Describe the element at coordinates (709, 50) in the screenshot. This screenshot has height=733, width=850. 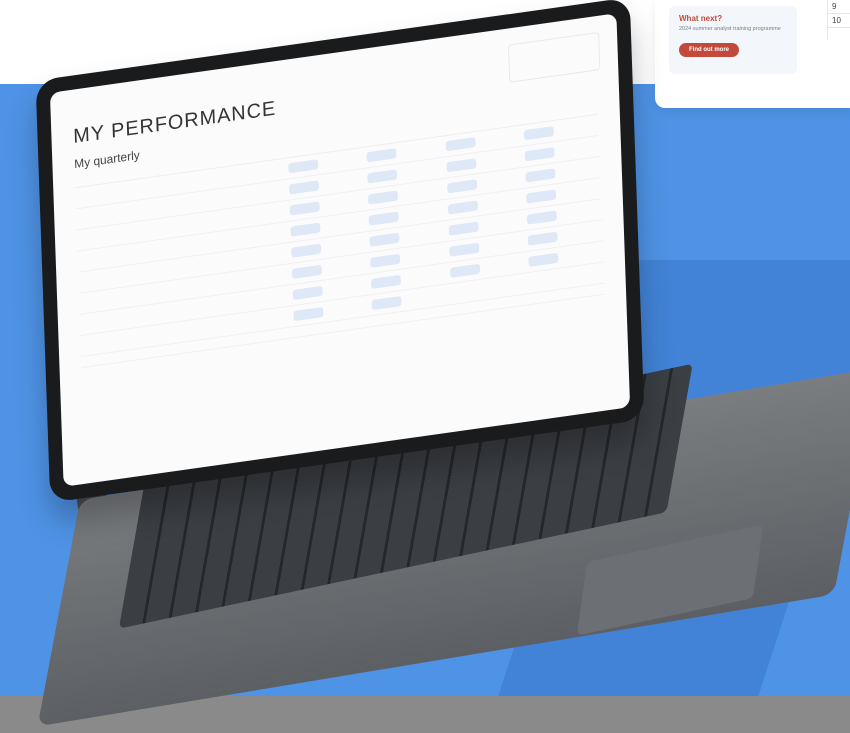
I see `find-out-more-button: Find out more` at that location.